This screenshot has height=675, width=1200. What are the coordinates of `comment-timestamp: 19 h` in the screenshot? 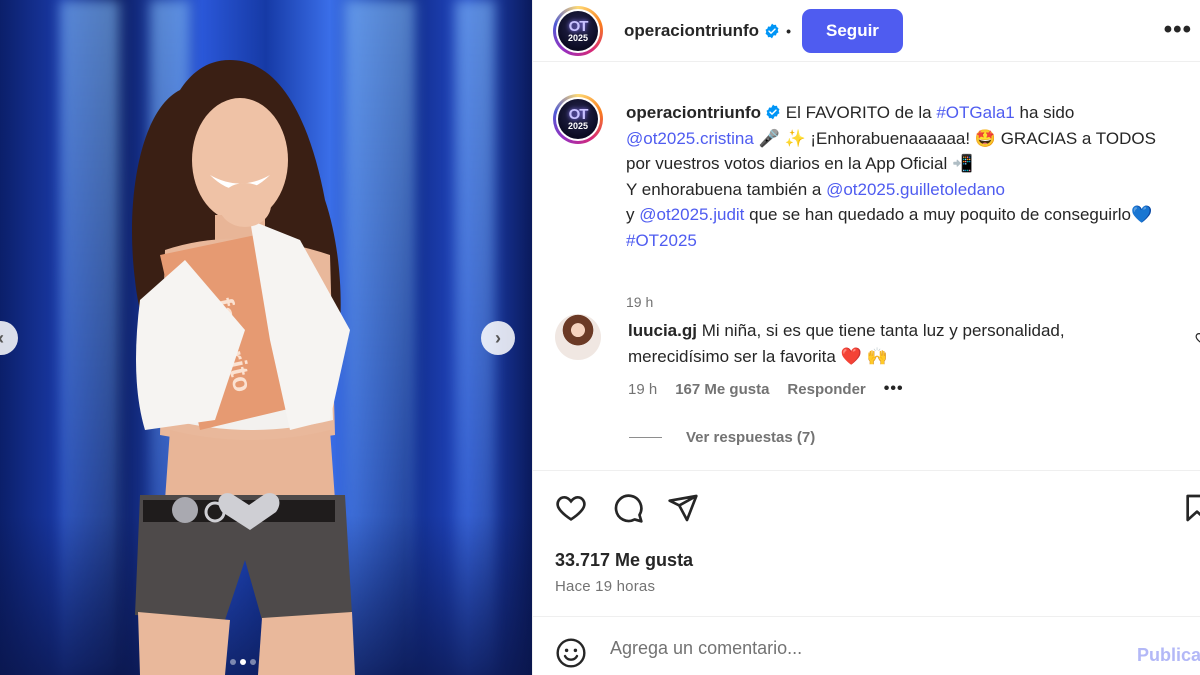 It's located at (643, 389).